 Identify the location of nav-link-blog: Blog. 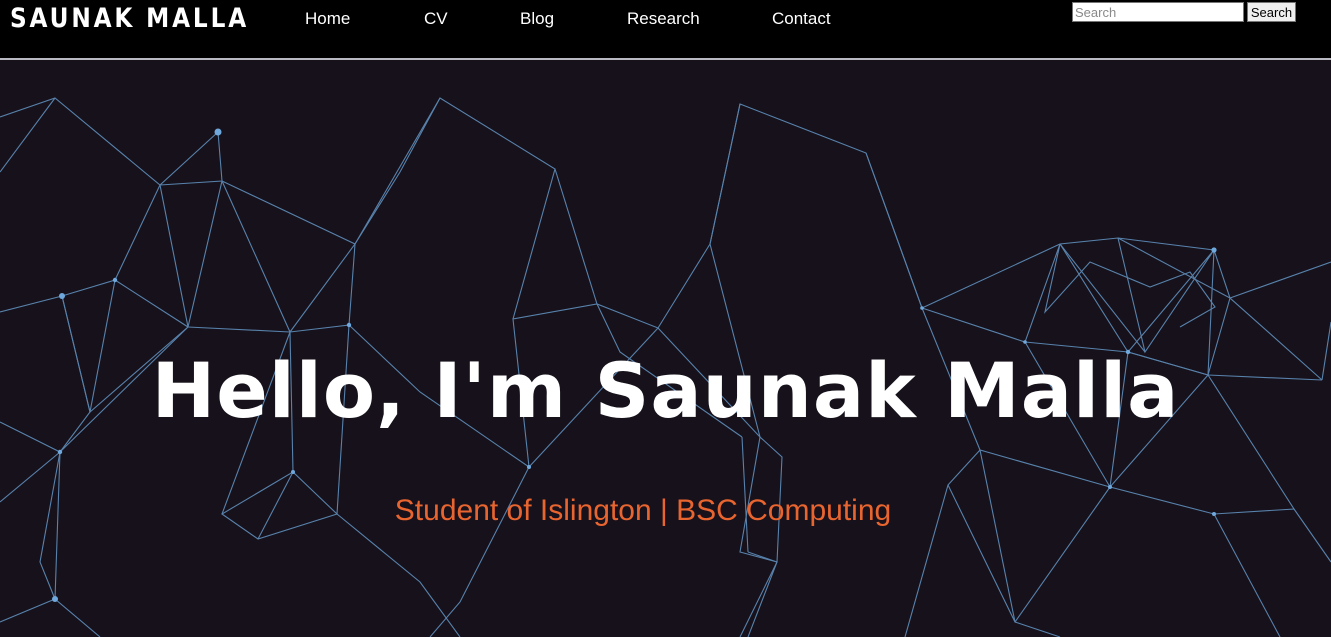
(537, 19).